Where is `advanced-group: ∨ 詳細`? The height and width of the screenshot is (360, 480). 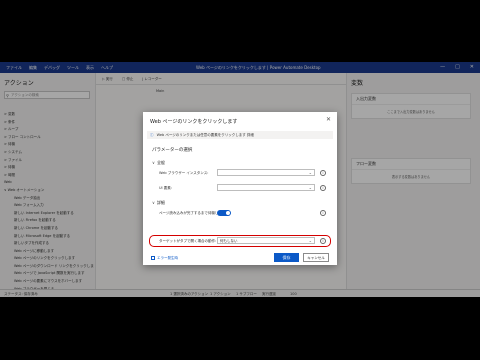 advanced-group: ∨ 詳細 is located at coordinates (158, 203).